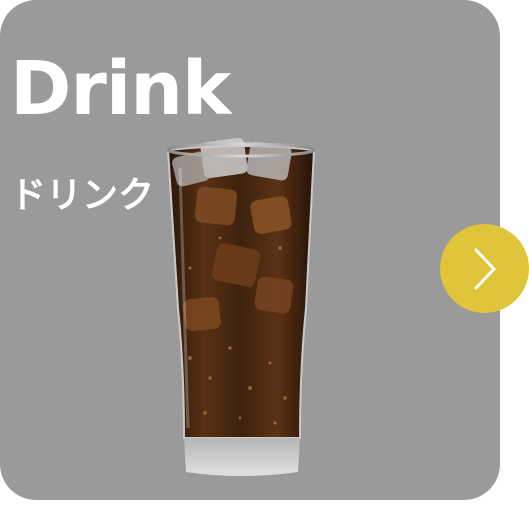  I want to click on category-title-en: Drink, so click(120, 89).